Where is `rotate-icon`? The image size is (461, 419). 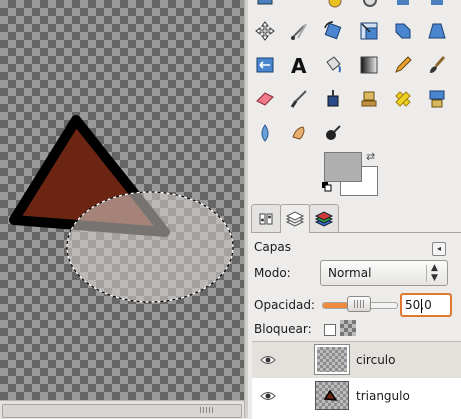 rotate-icon is located at coordinates (333, 30).